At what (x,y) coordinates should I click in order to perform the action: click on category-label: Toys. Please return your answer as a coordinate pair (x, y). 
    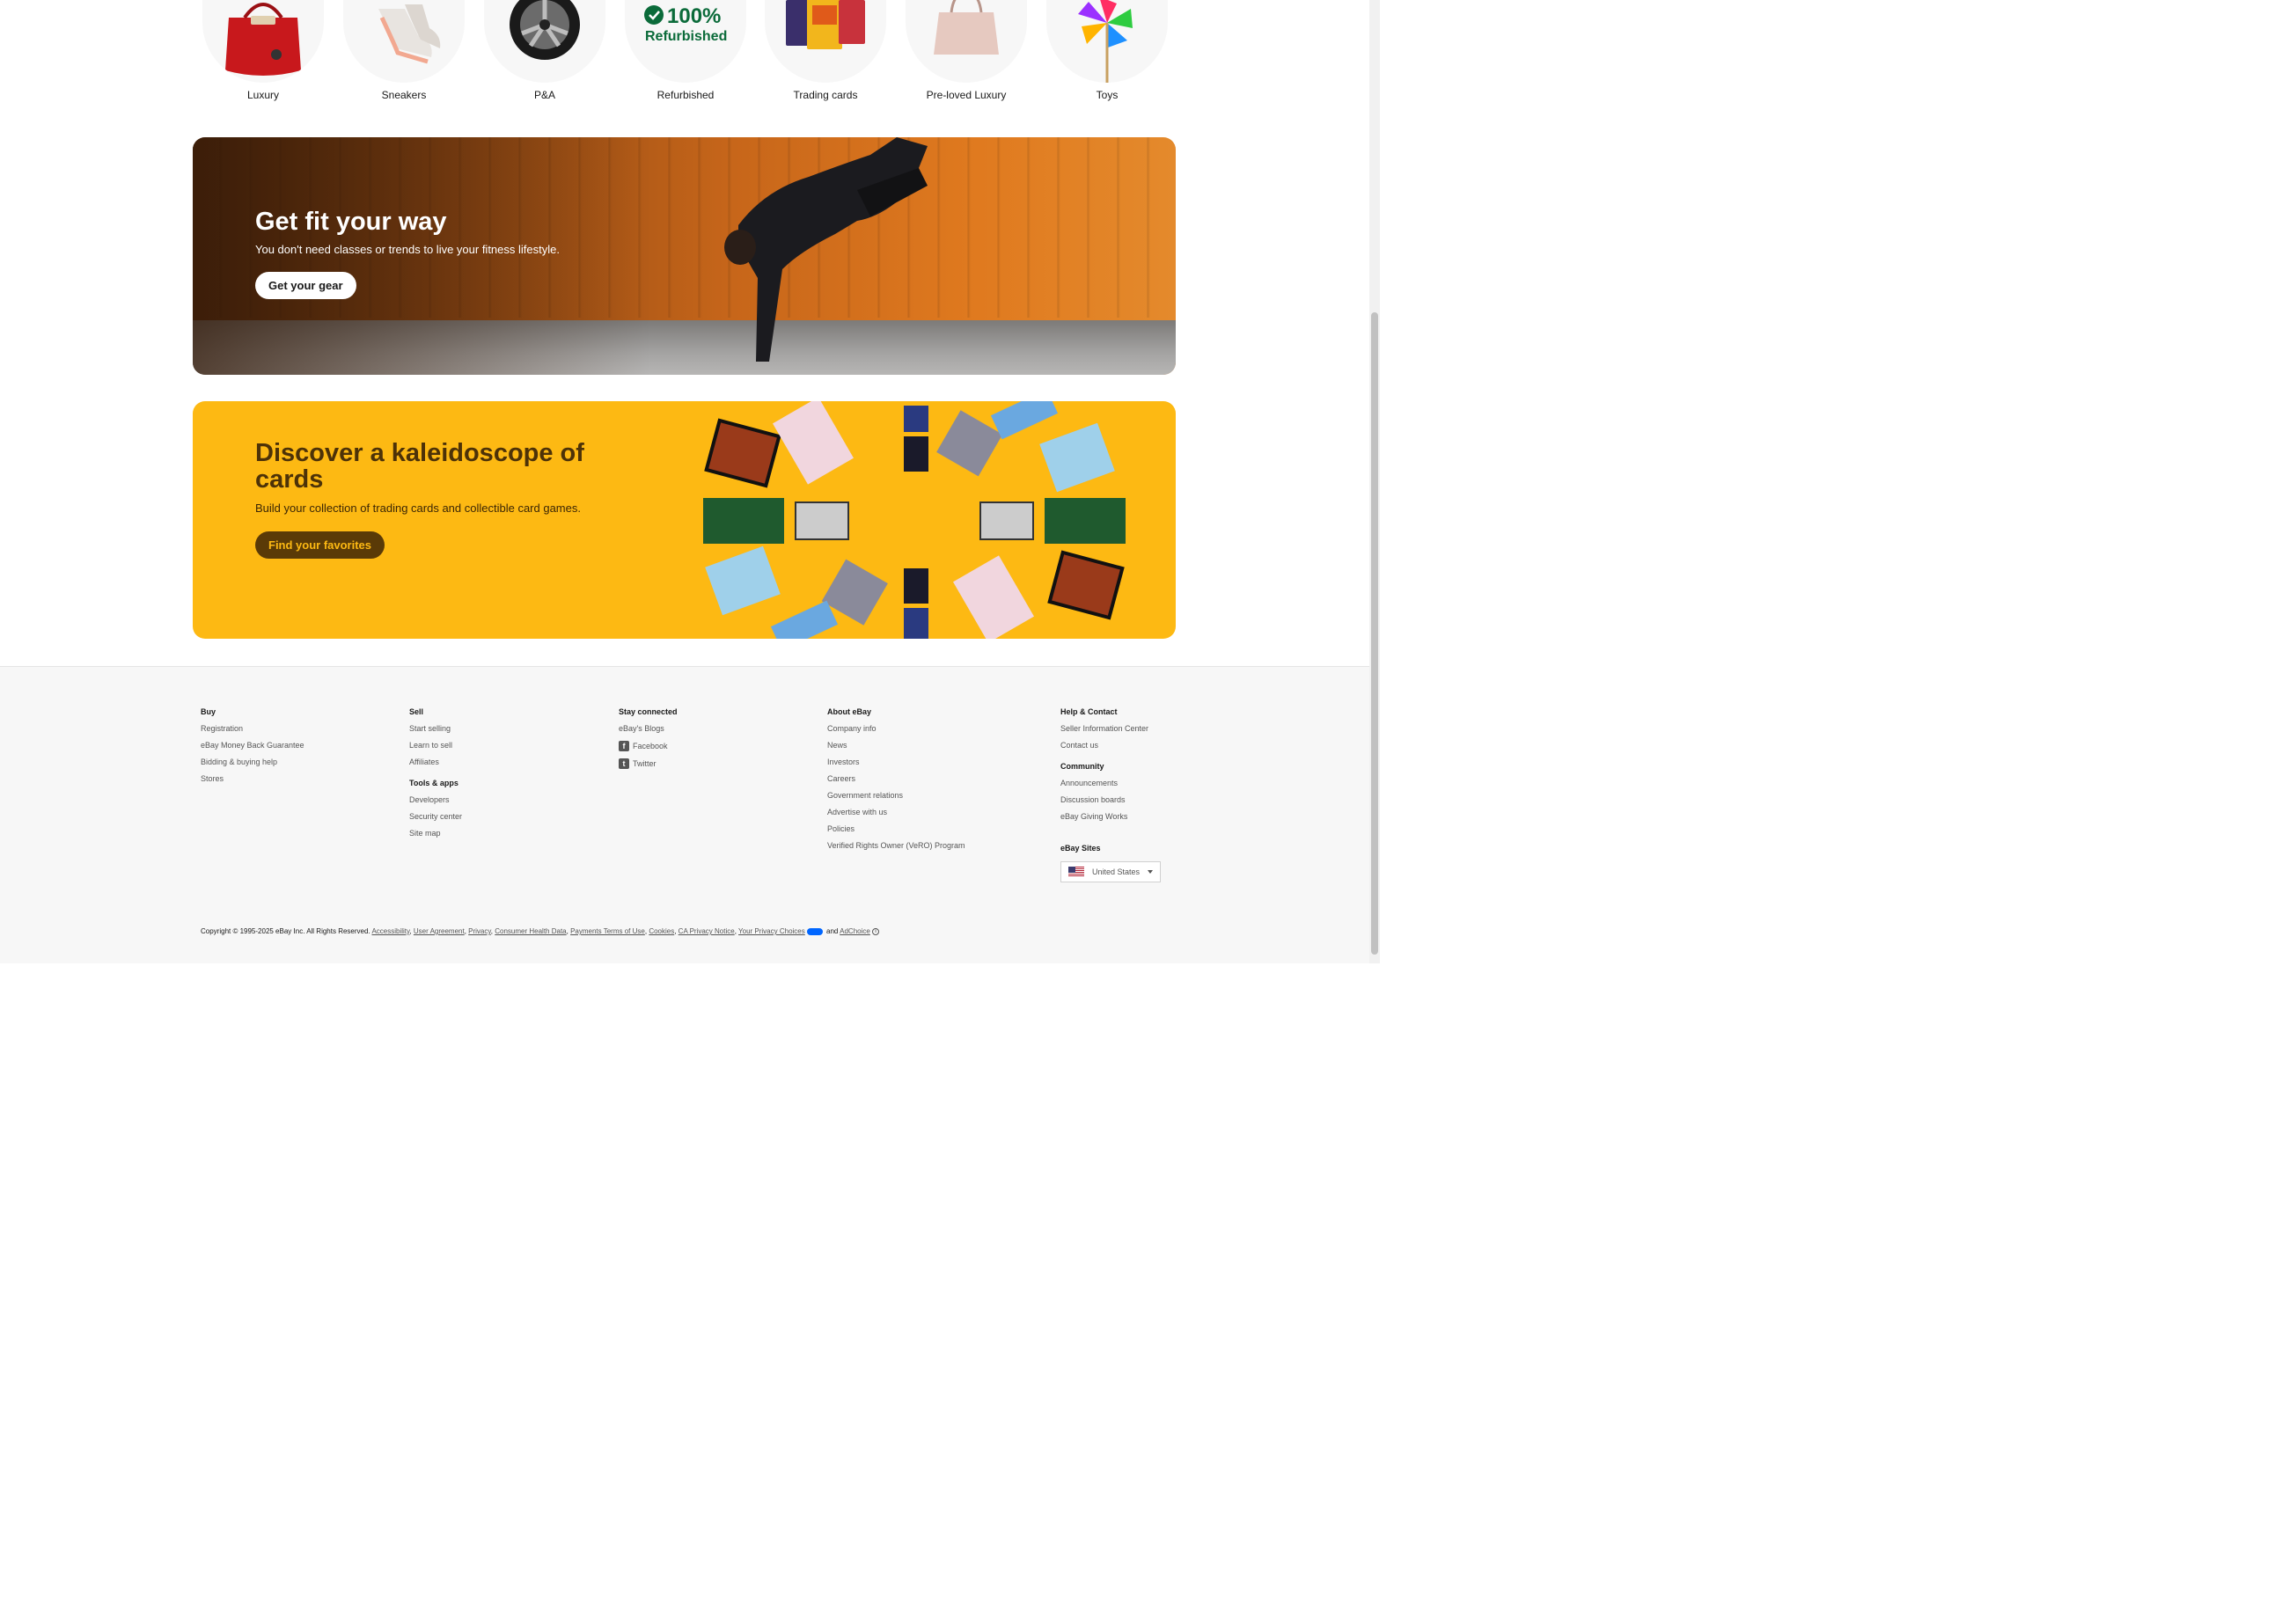
    Looking at the image, I should click on (1107, 95).